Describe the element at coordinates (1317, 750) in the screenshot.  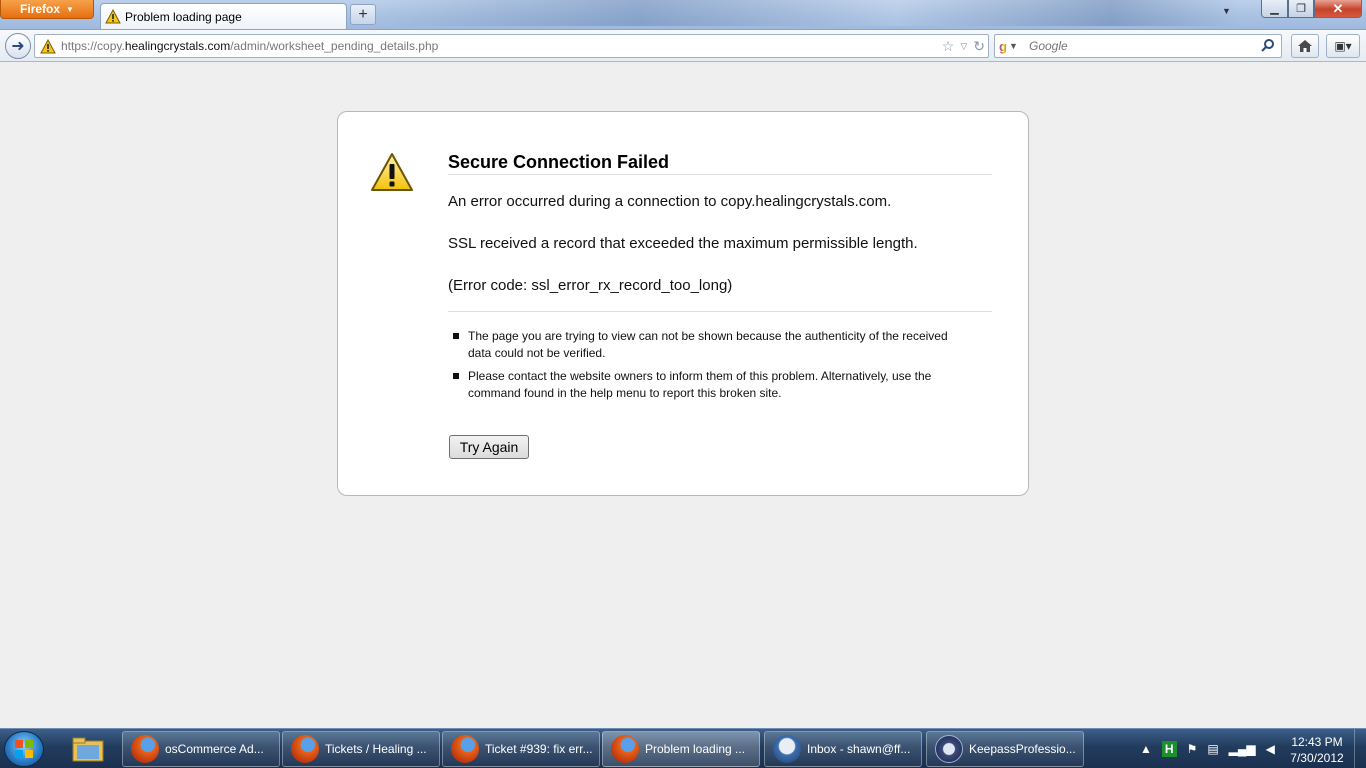
I see `system-clock: 12:43 PM 7/30/2012` at that location.